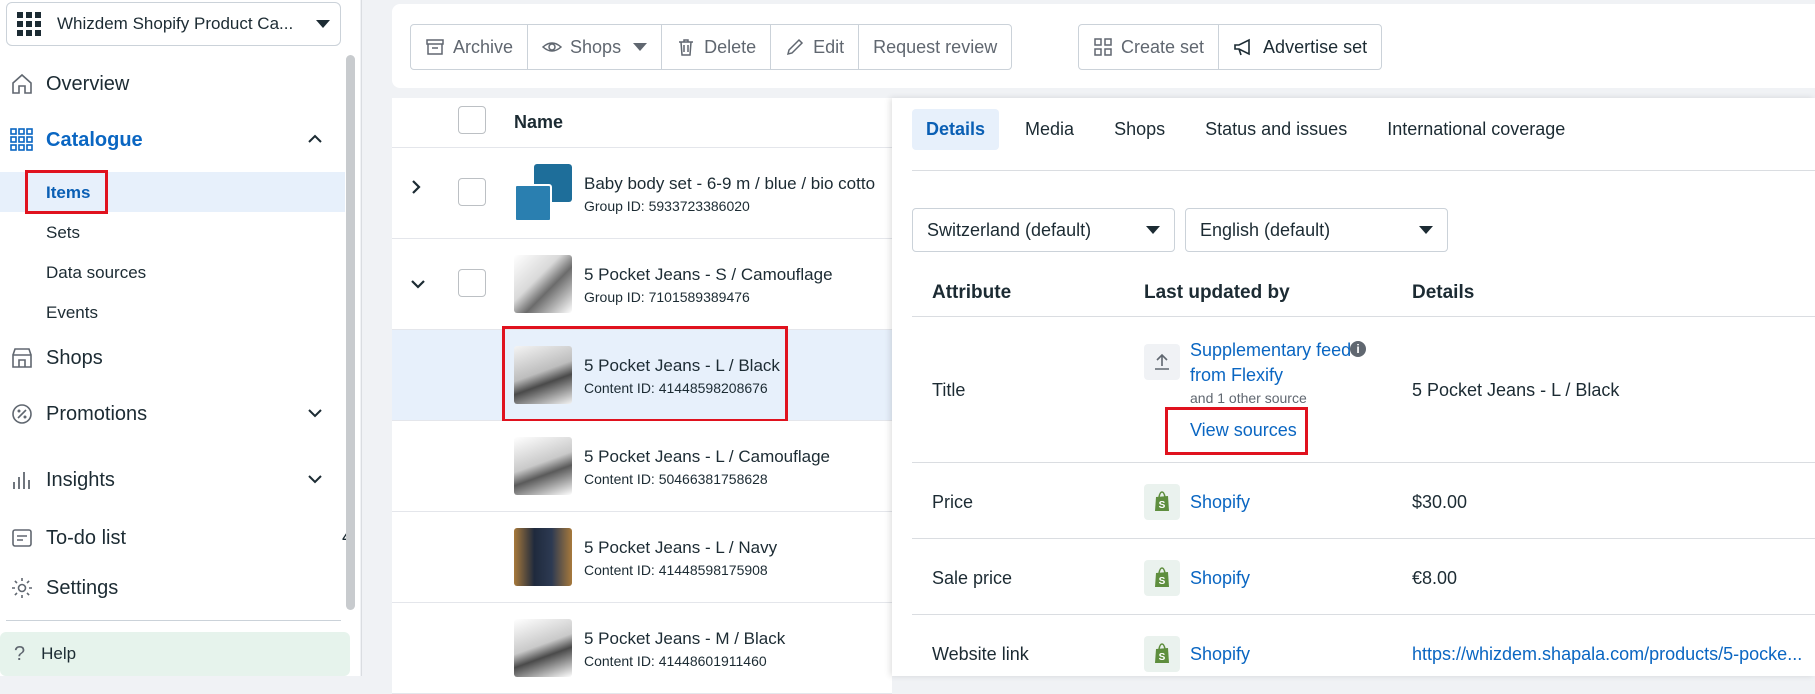  Describe the element at coordinates (1276, 129) in the screenshot. I see `tab-status-issues: Status and issues` at that location.